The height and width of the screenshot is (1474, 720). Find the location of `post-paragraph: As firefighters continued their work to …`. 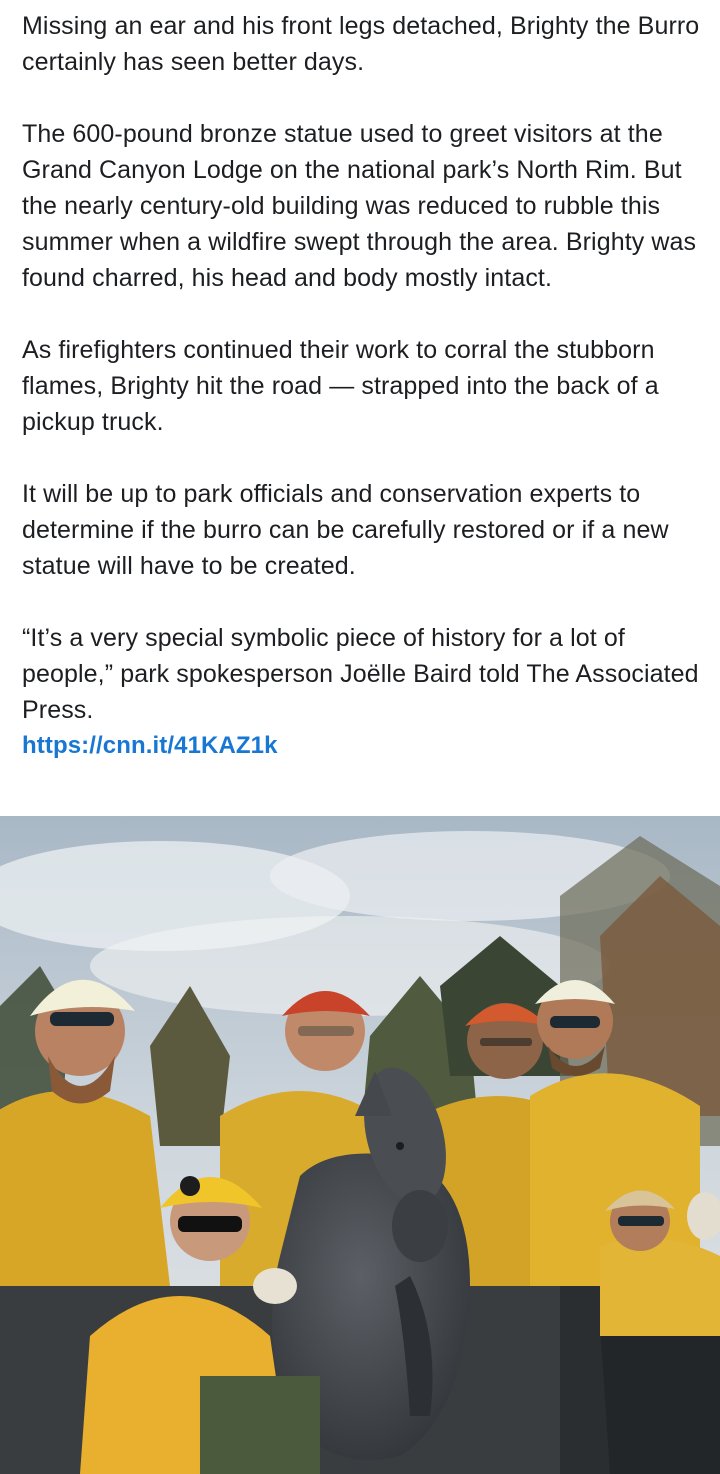

post-paragraph: As firefighters continued their work to … is located at coordinates (340, 386).